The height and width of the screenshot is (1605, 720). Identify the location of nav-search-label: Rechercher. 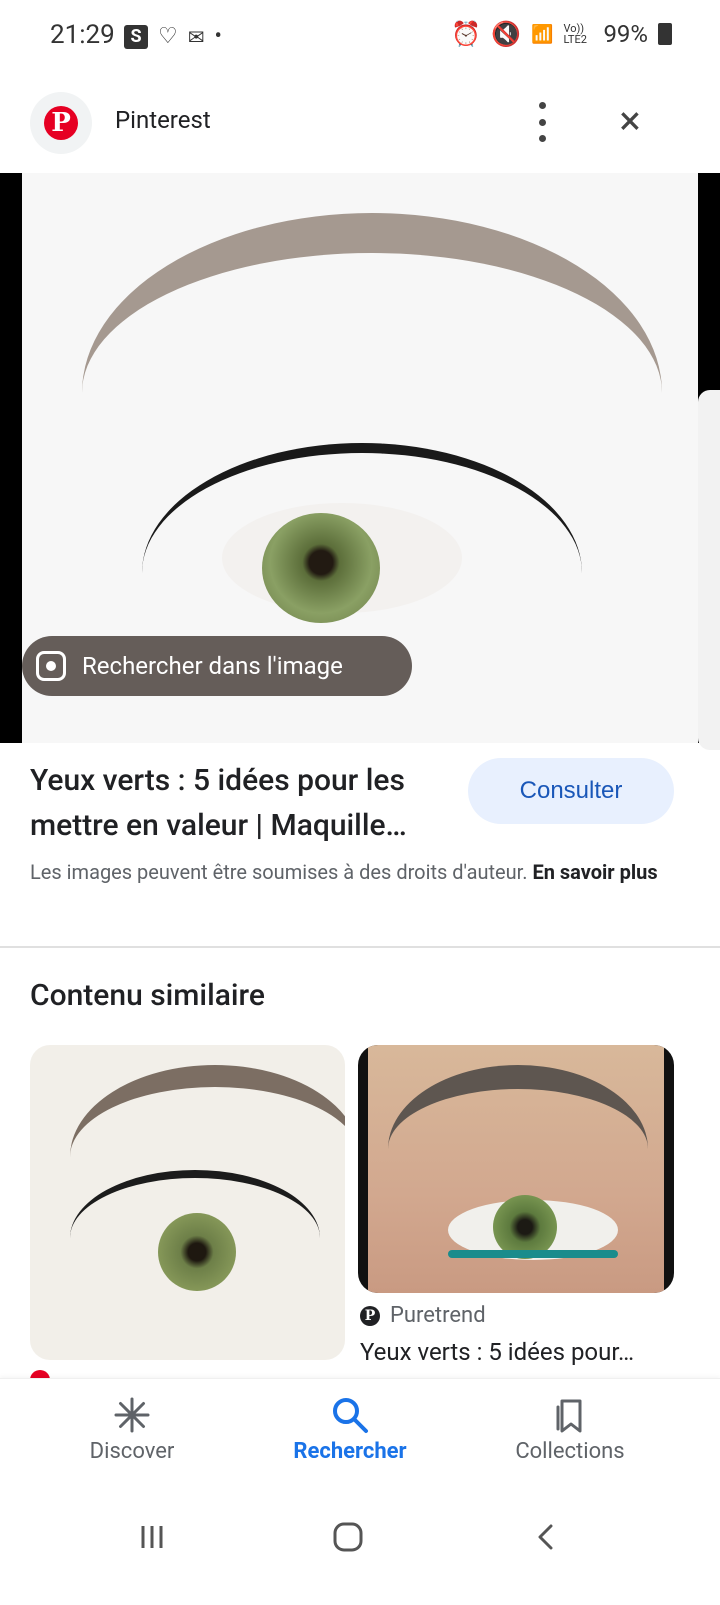
(350, 1451).